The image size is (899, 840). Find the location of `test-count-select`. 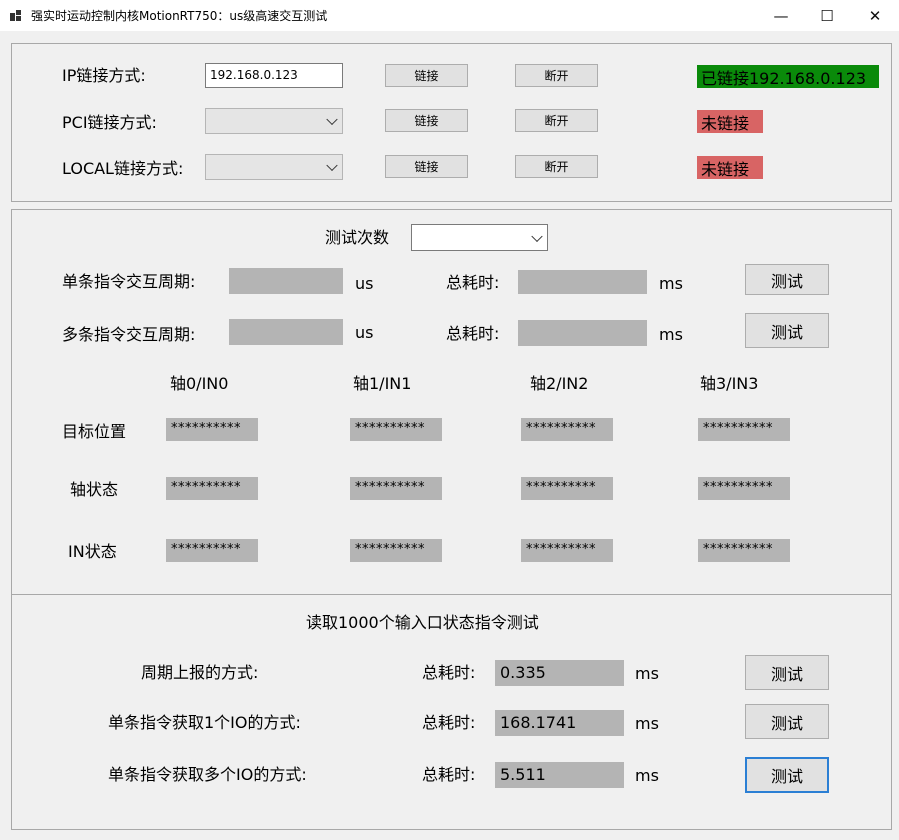

test-count-select is located at coordinates (479, 237).